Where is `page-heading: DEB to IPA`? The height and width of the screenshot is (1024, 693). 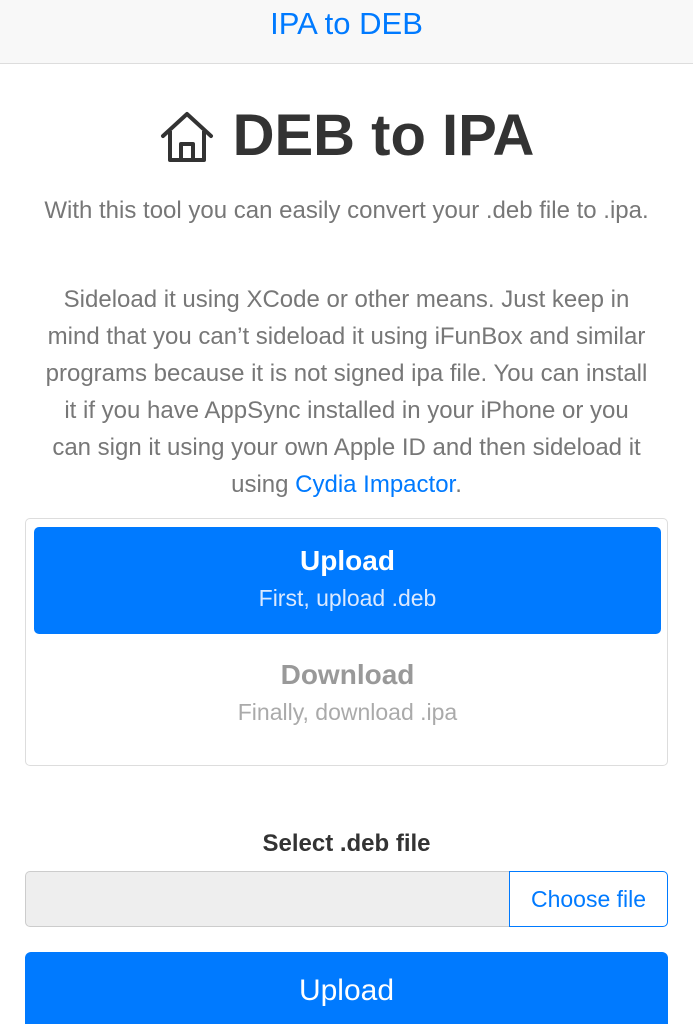
page-heading: DEB to IPA is located at coordinates (346, 135).